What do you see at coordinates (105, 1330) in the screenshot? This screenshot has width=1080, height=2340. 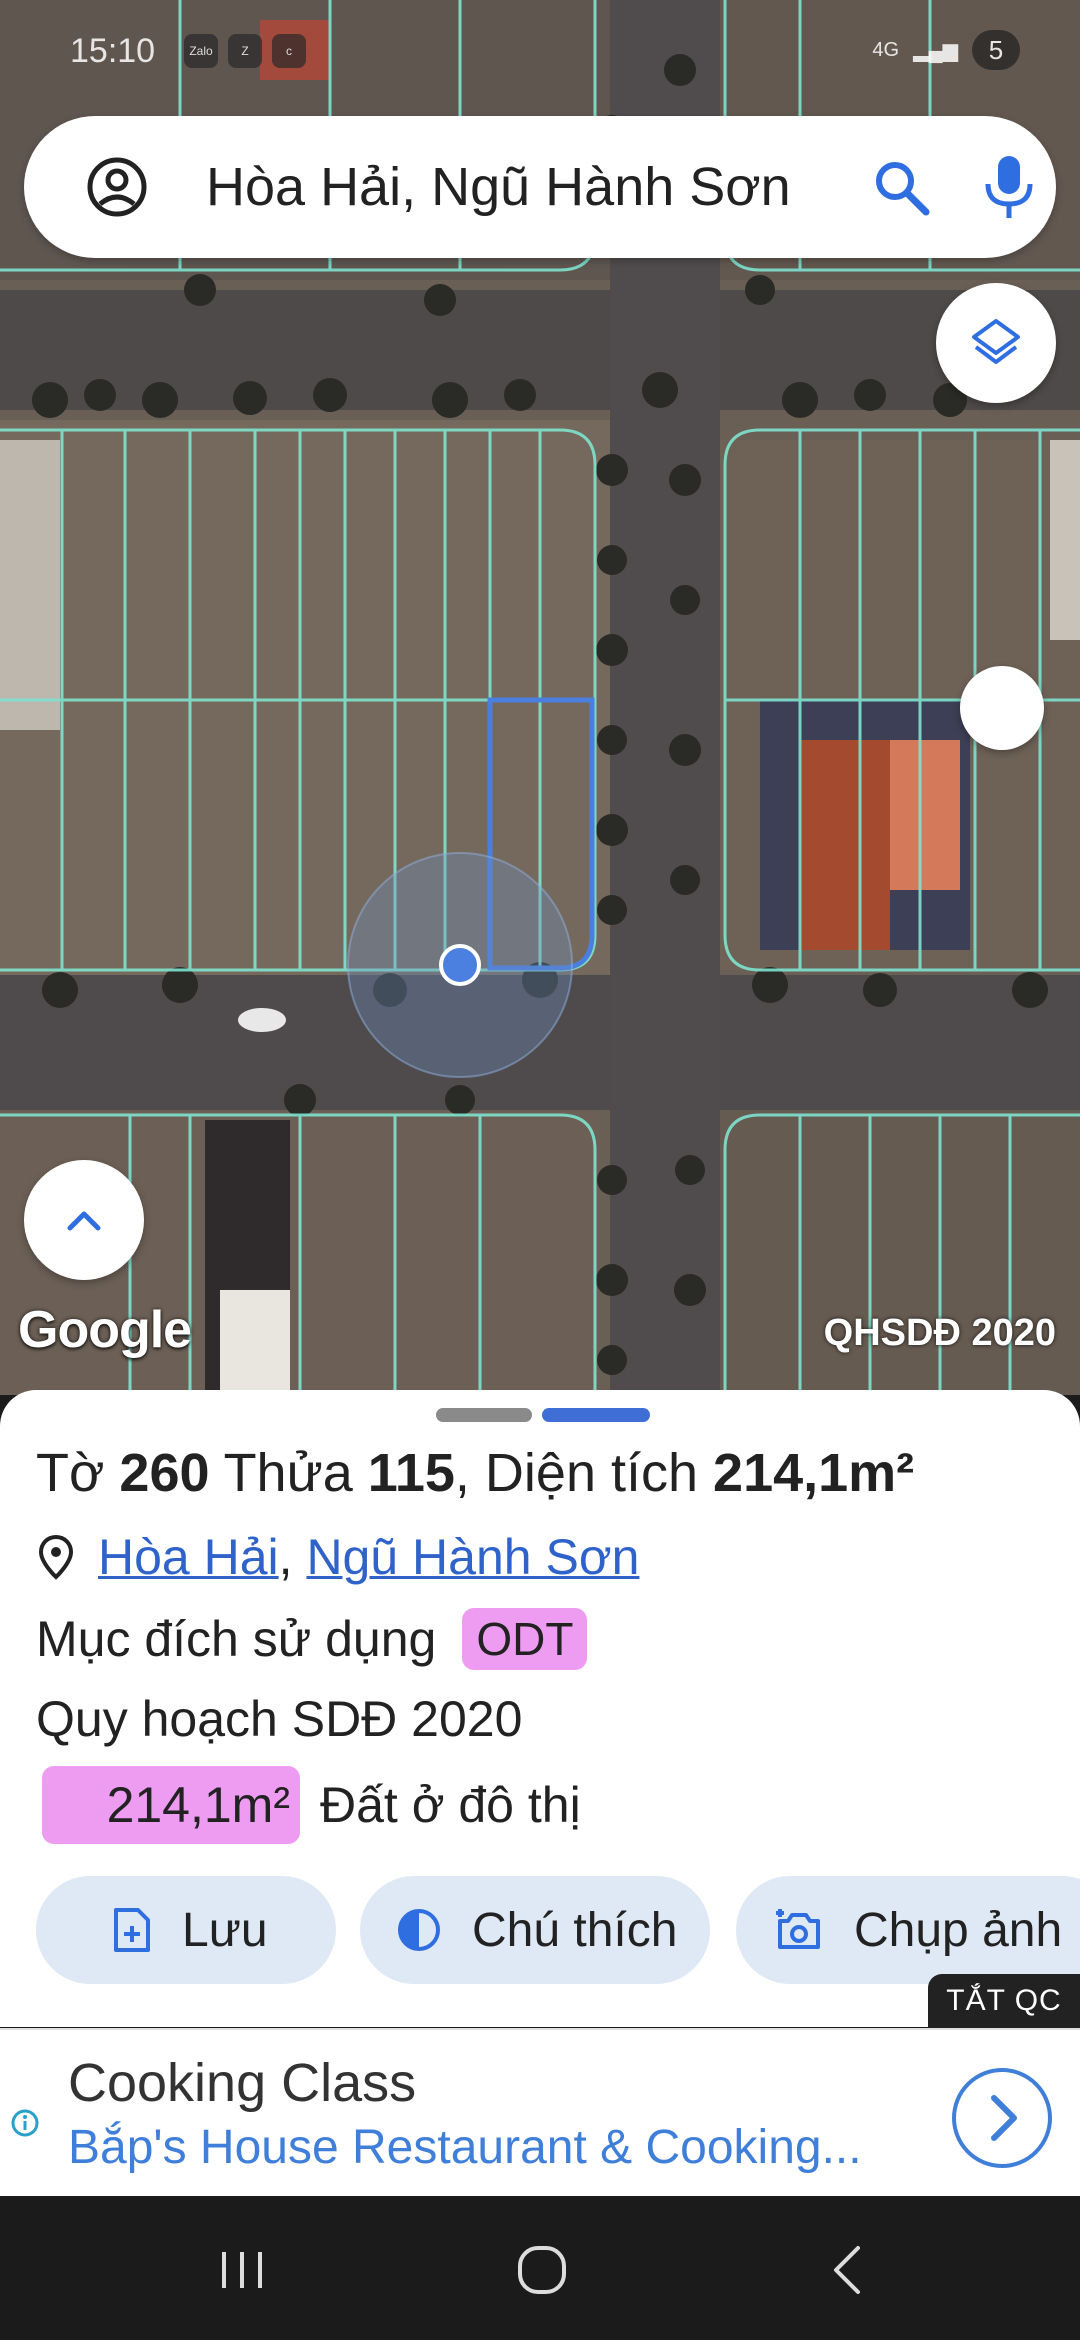 I see `google-logo: Google` at bounding box center [105, 1330].